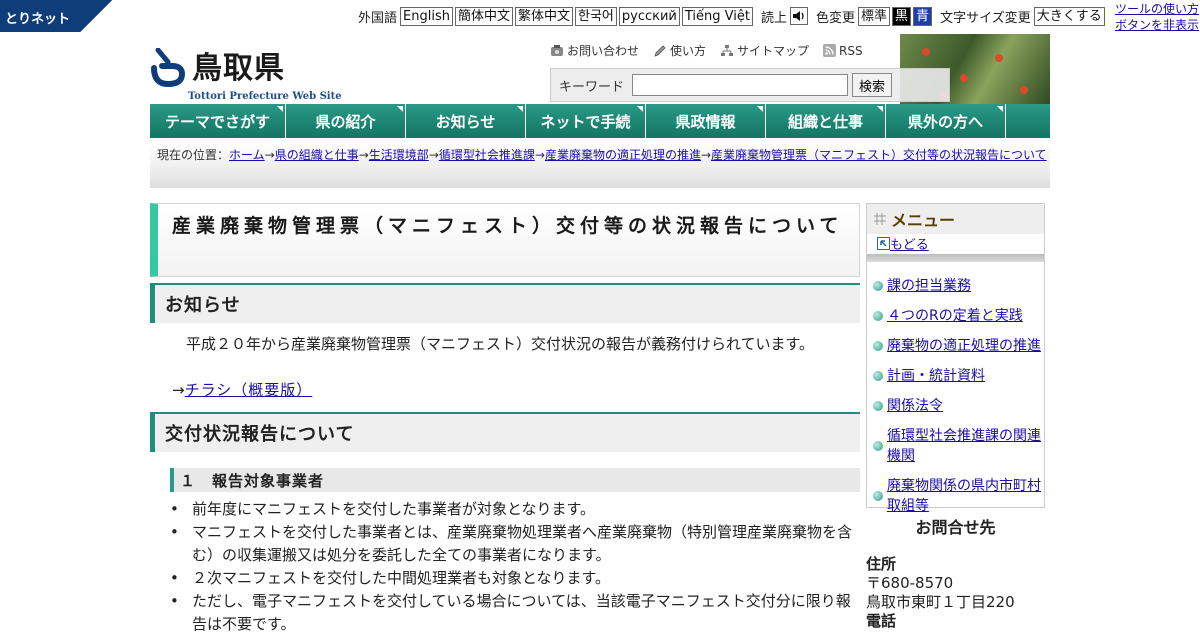 This screenshot has width=1200, height=636. I want to click on side-menu-item: 計画・統計資料, so click(957, 376).